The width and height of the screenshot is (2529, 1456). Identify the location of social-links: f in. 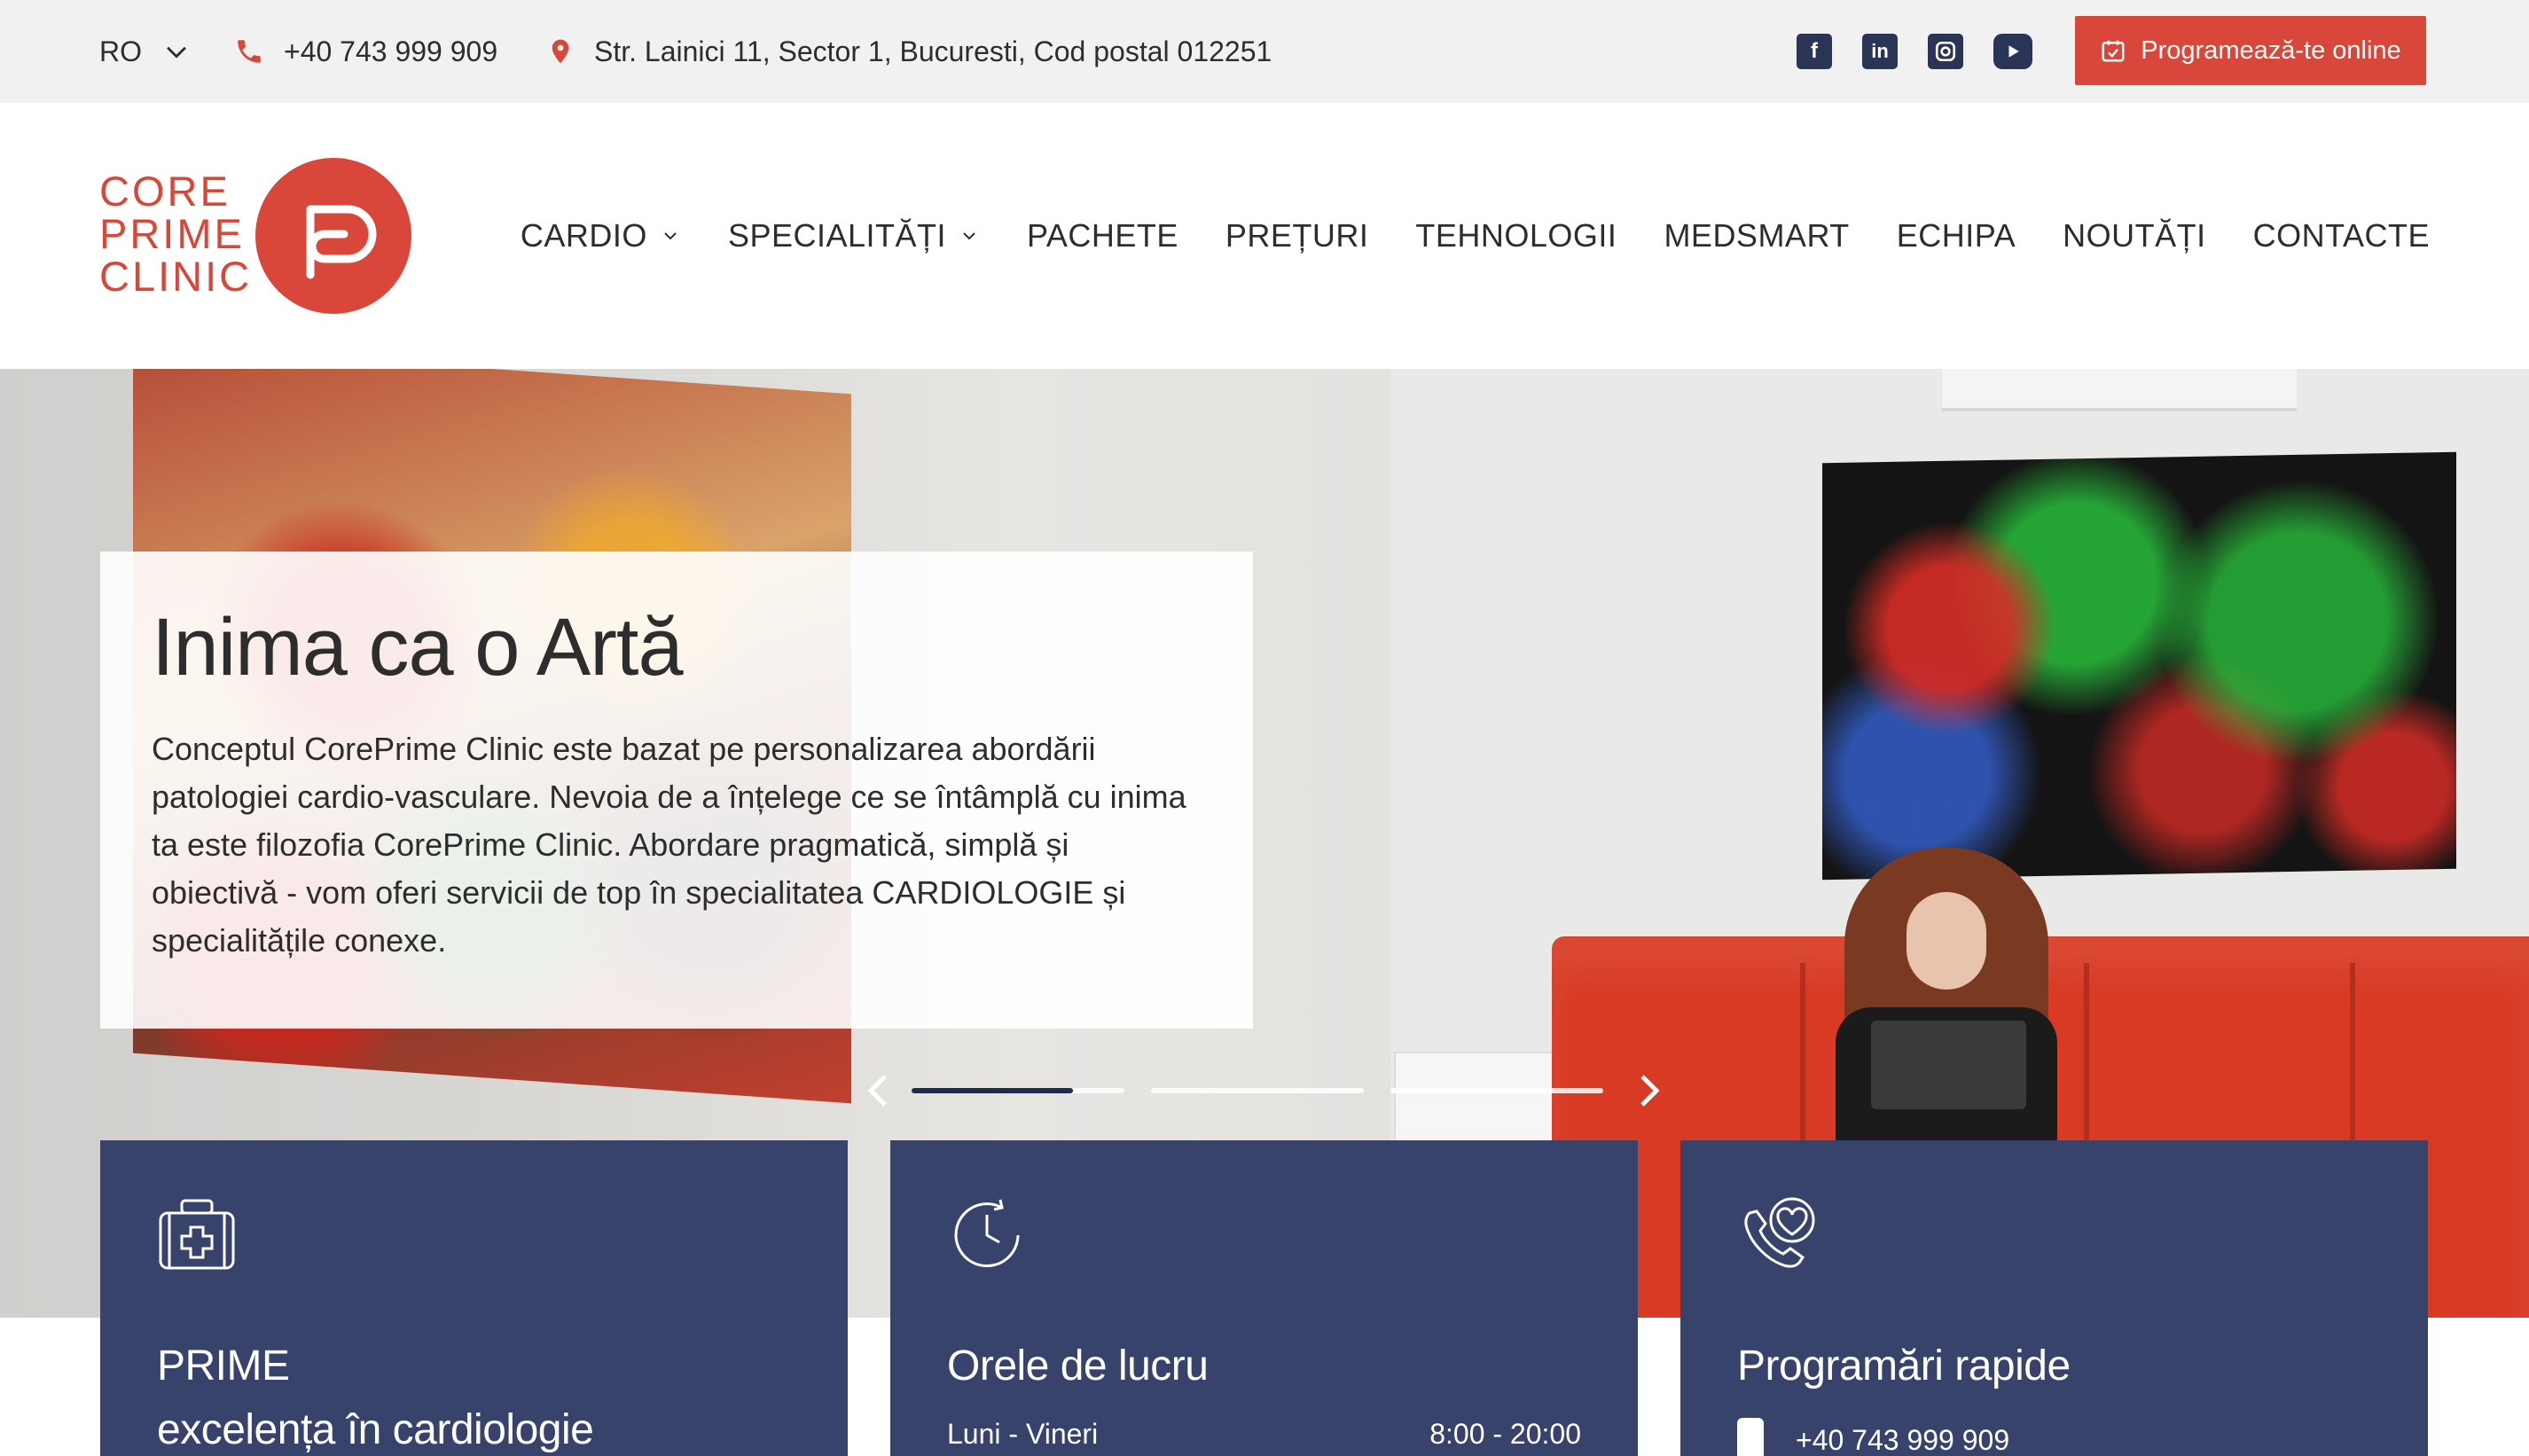
(1914, 51).